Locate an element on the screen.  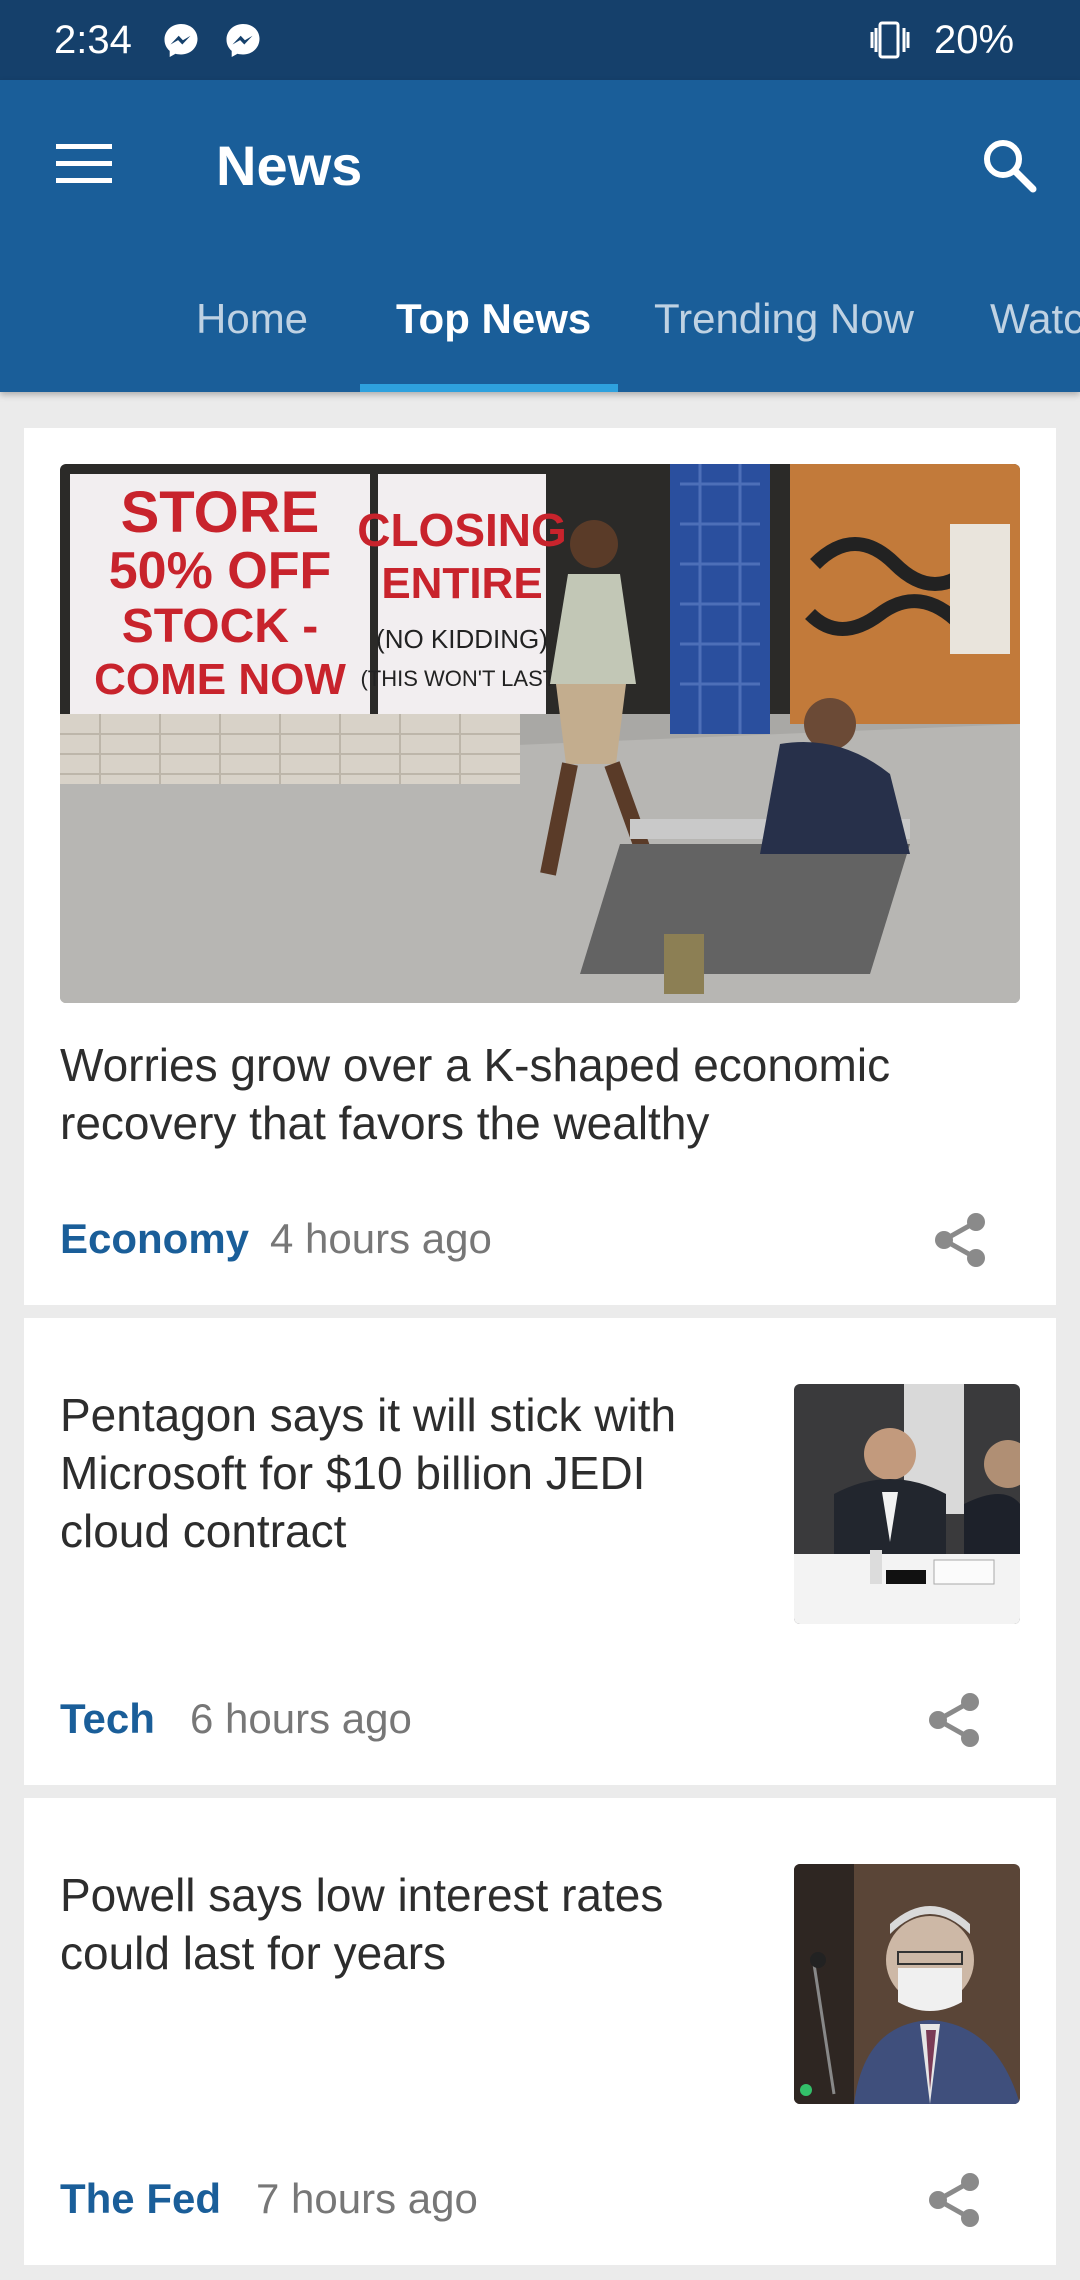
status-bar: 2:34 20% is located at coordinates (540, 40).